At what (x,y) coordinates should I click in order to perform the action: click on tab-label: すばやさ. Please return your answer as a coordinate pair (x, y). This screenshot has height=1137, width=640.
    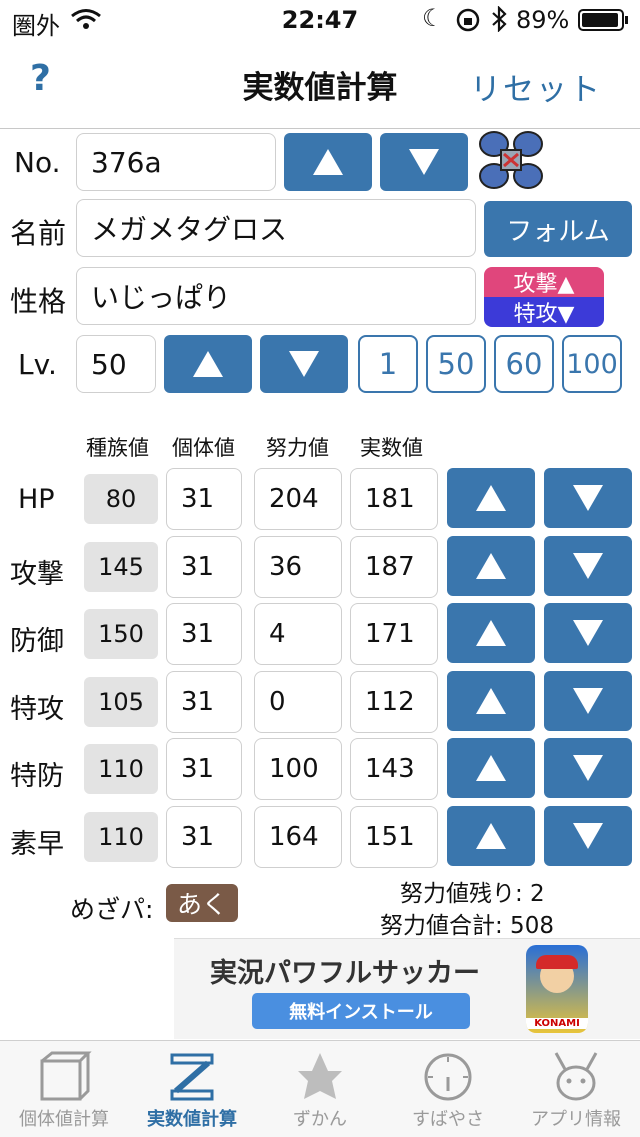
    Looking at the image, I should click on (448, 1119).